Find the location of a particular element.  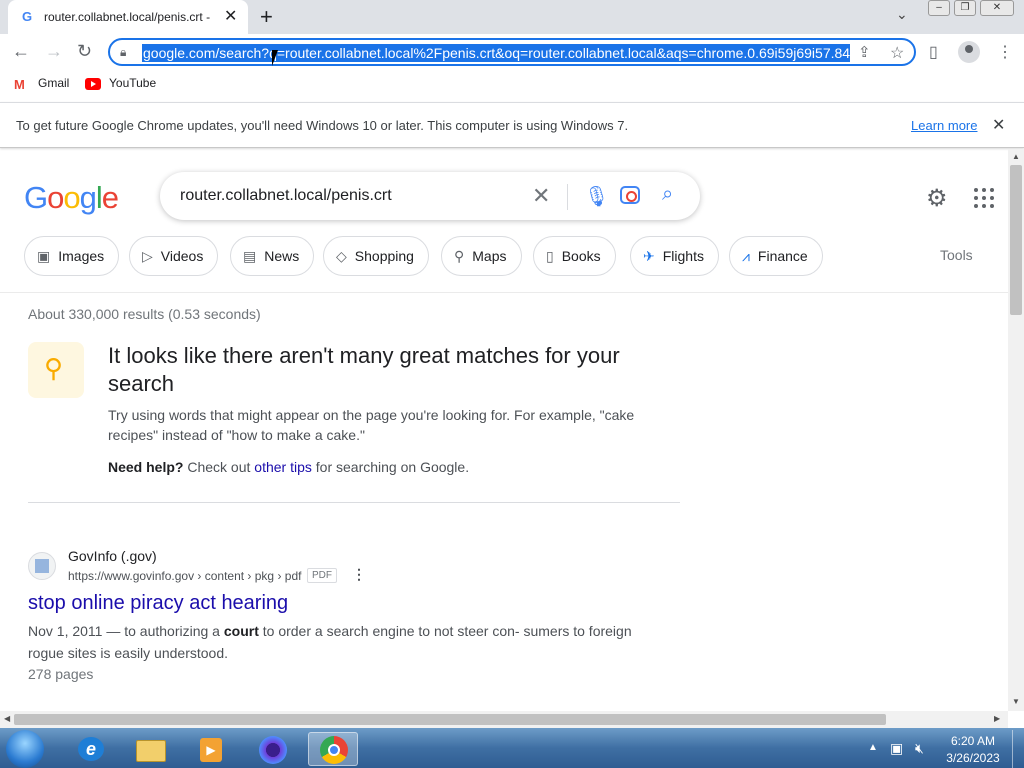

clear-search-icon: ✕ is located at coordinates (541, 196).